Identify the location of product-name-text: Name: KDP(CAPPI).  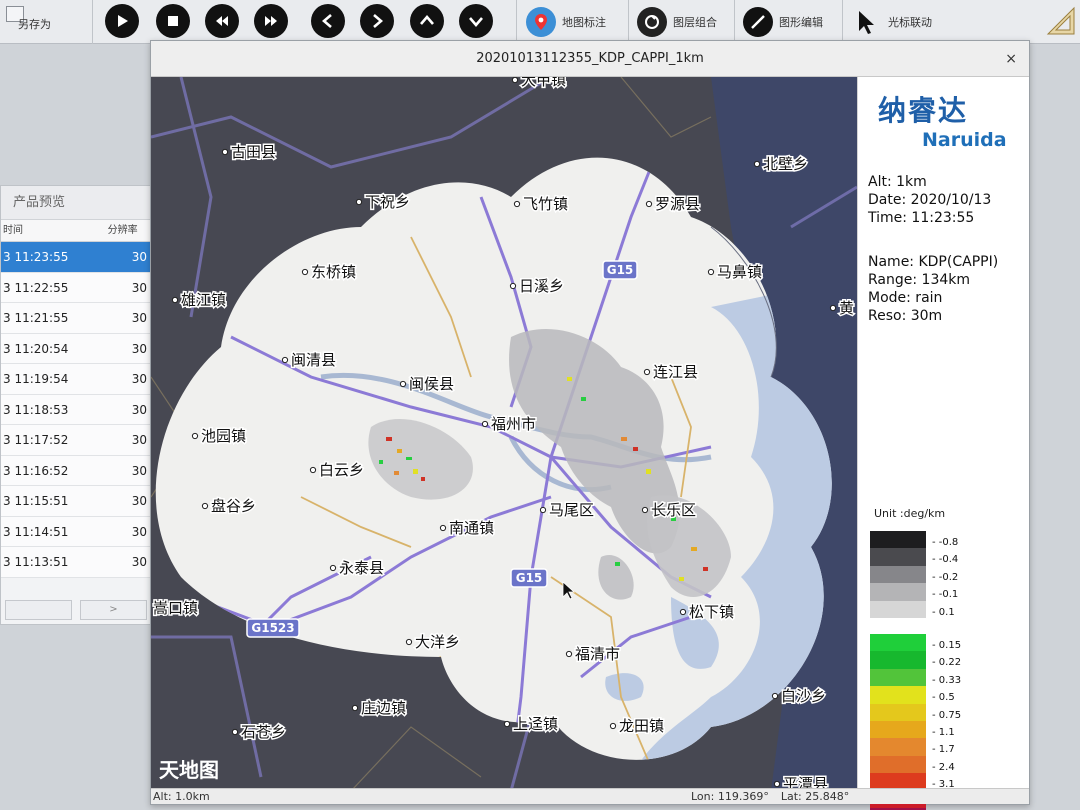
(933, 262).